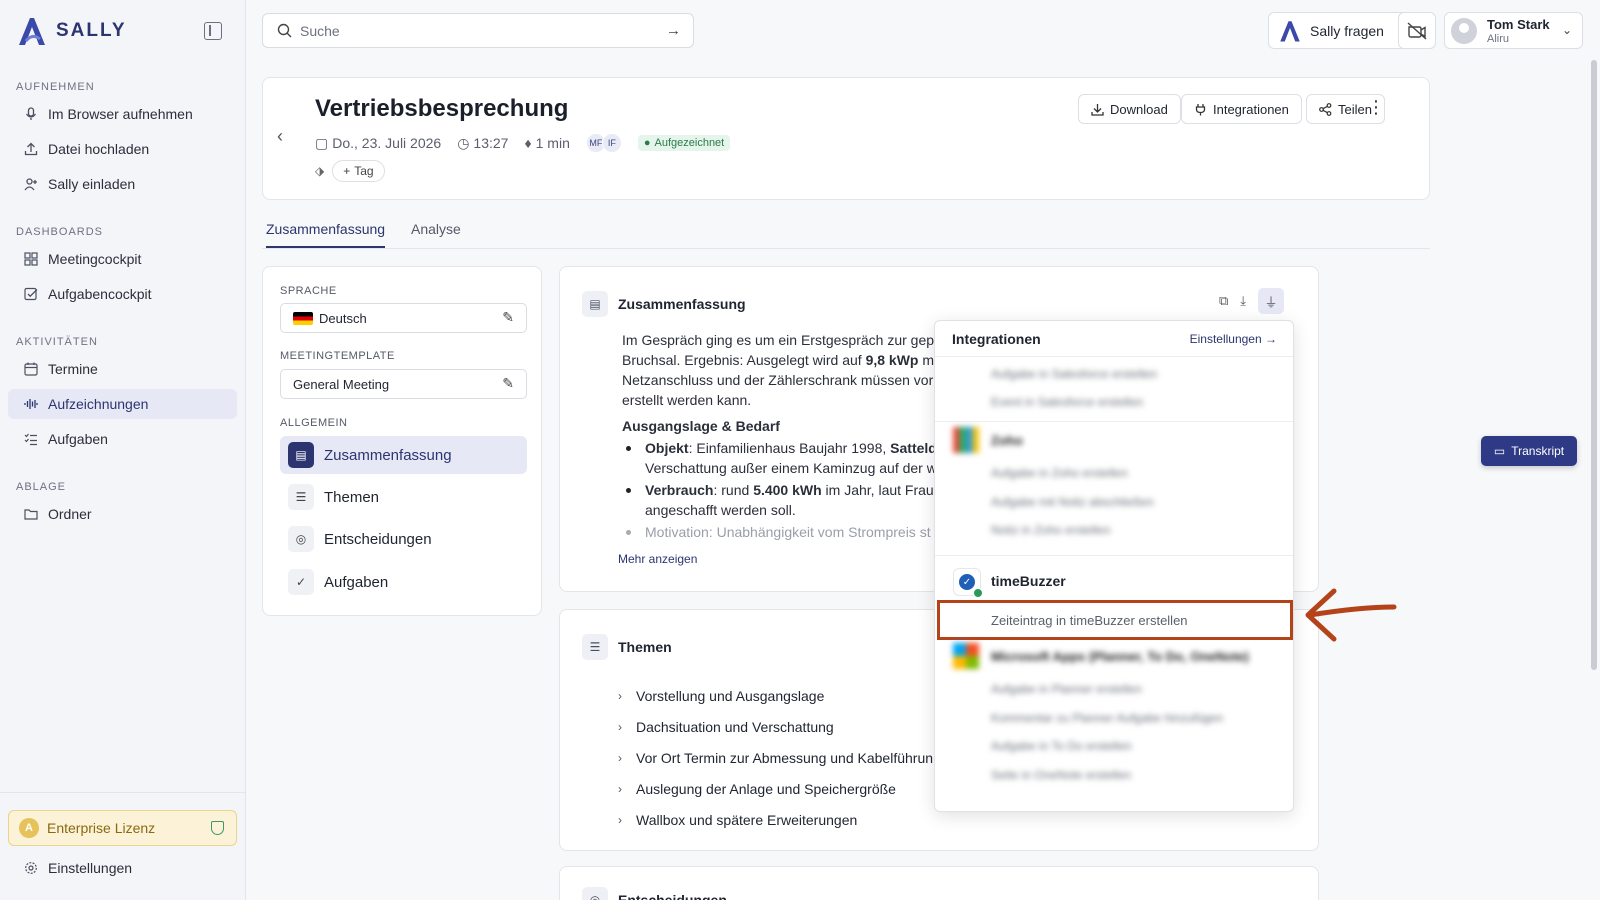 Image resolution: width=1600 pixels, height=900 pixels. What do you see at coordinates (322, 142) in the screenshot?
I see `calendar-icon: ▢` at bounding box center [322, 142].